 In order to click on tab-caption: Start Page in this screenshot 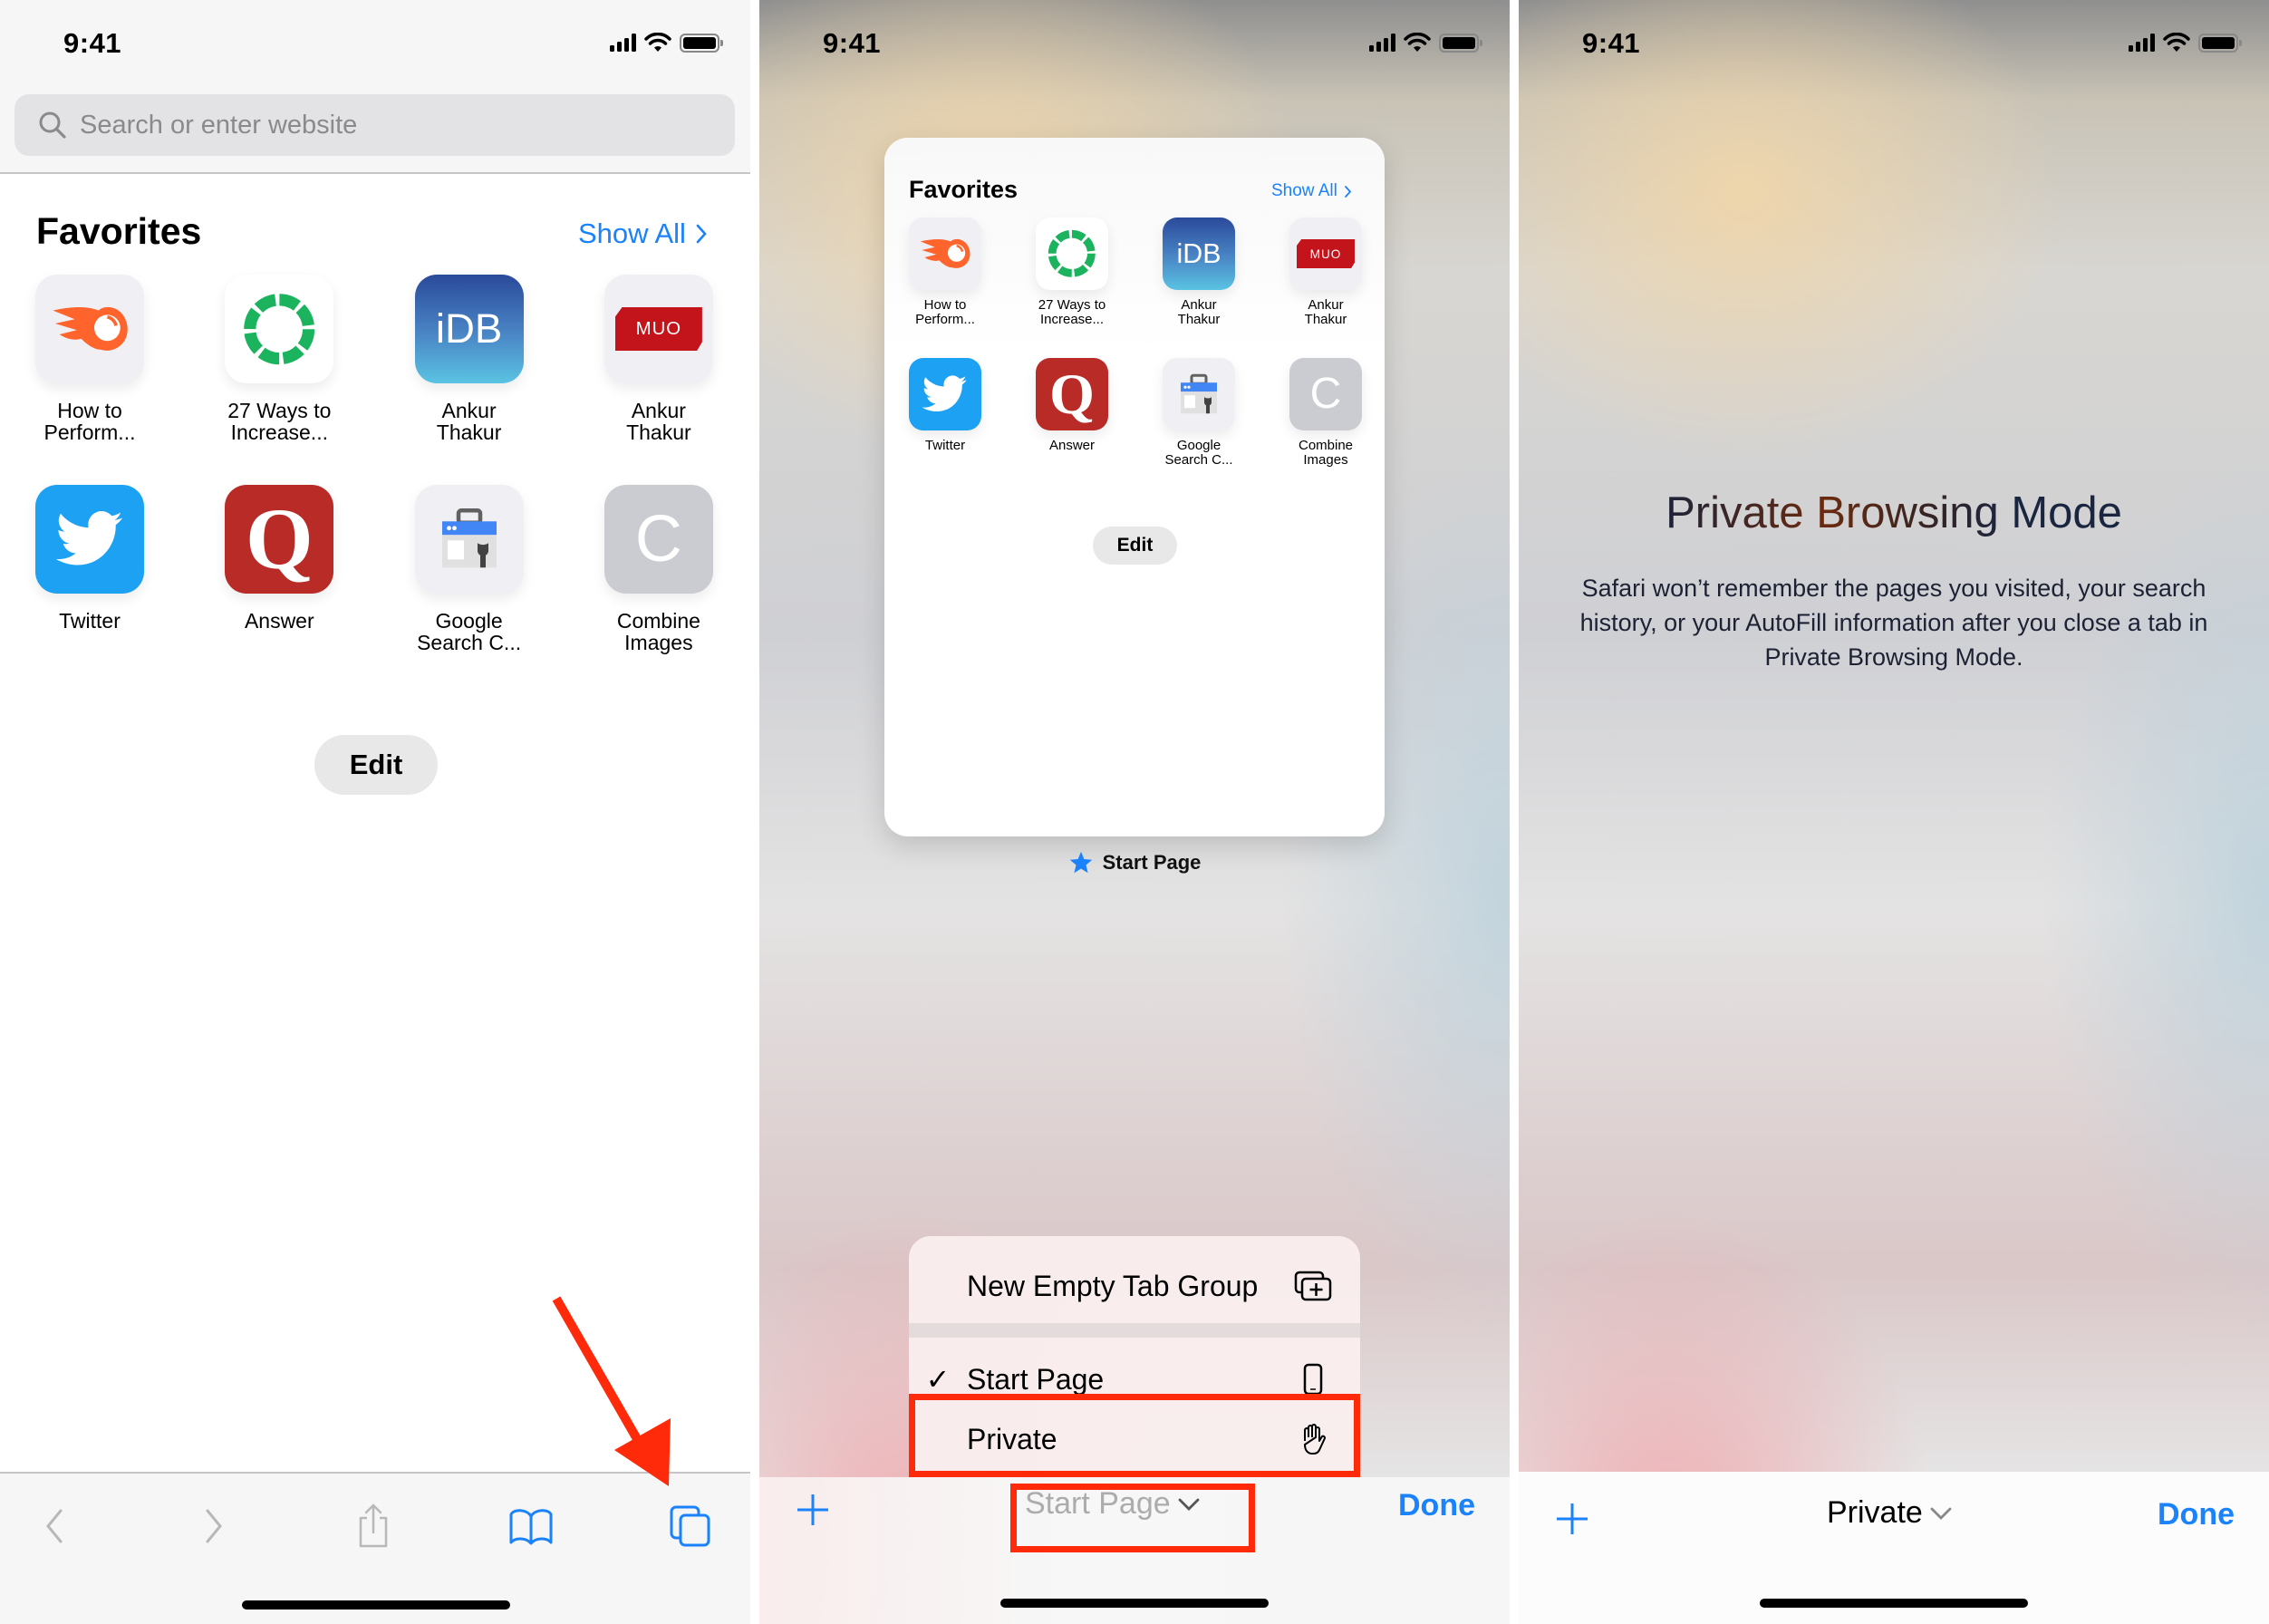, I will do `click(1135, 862)`.